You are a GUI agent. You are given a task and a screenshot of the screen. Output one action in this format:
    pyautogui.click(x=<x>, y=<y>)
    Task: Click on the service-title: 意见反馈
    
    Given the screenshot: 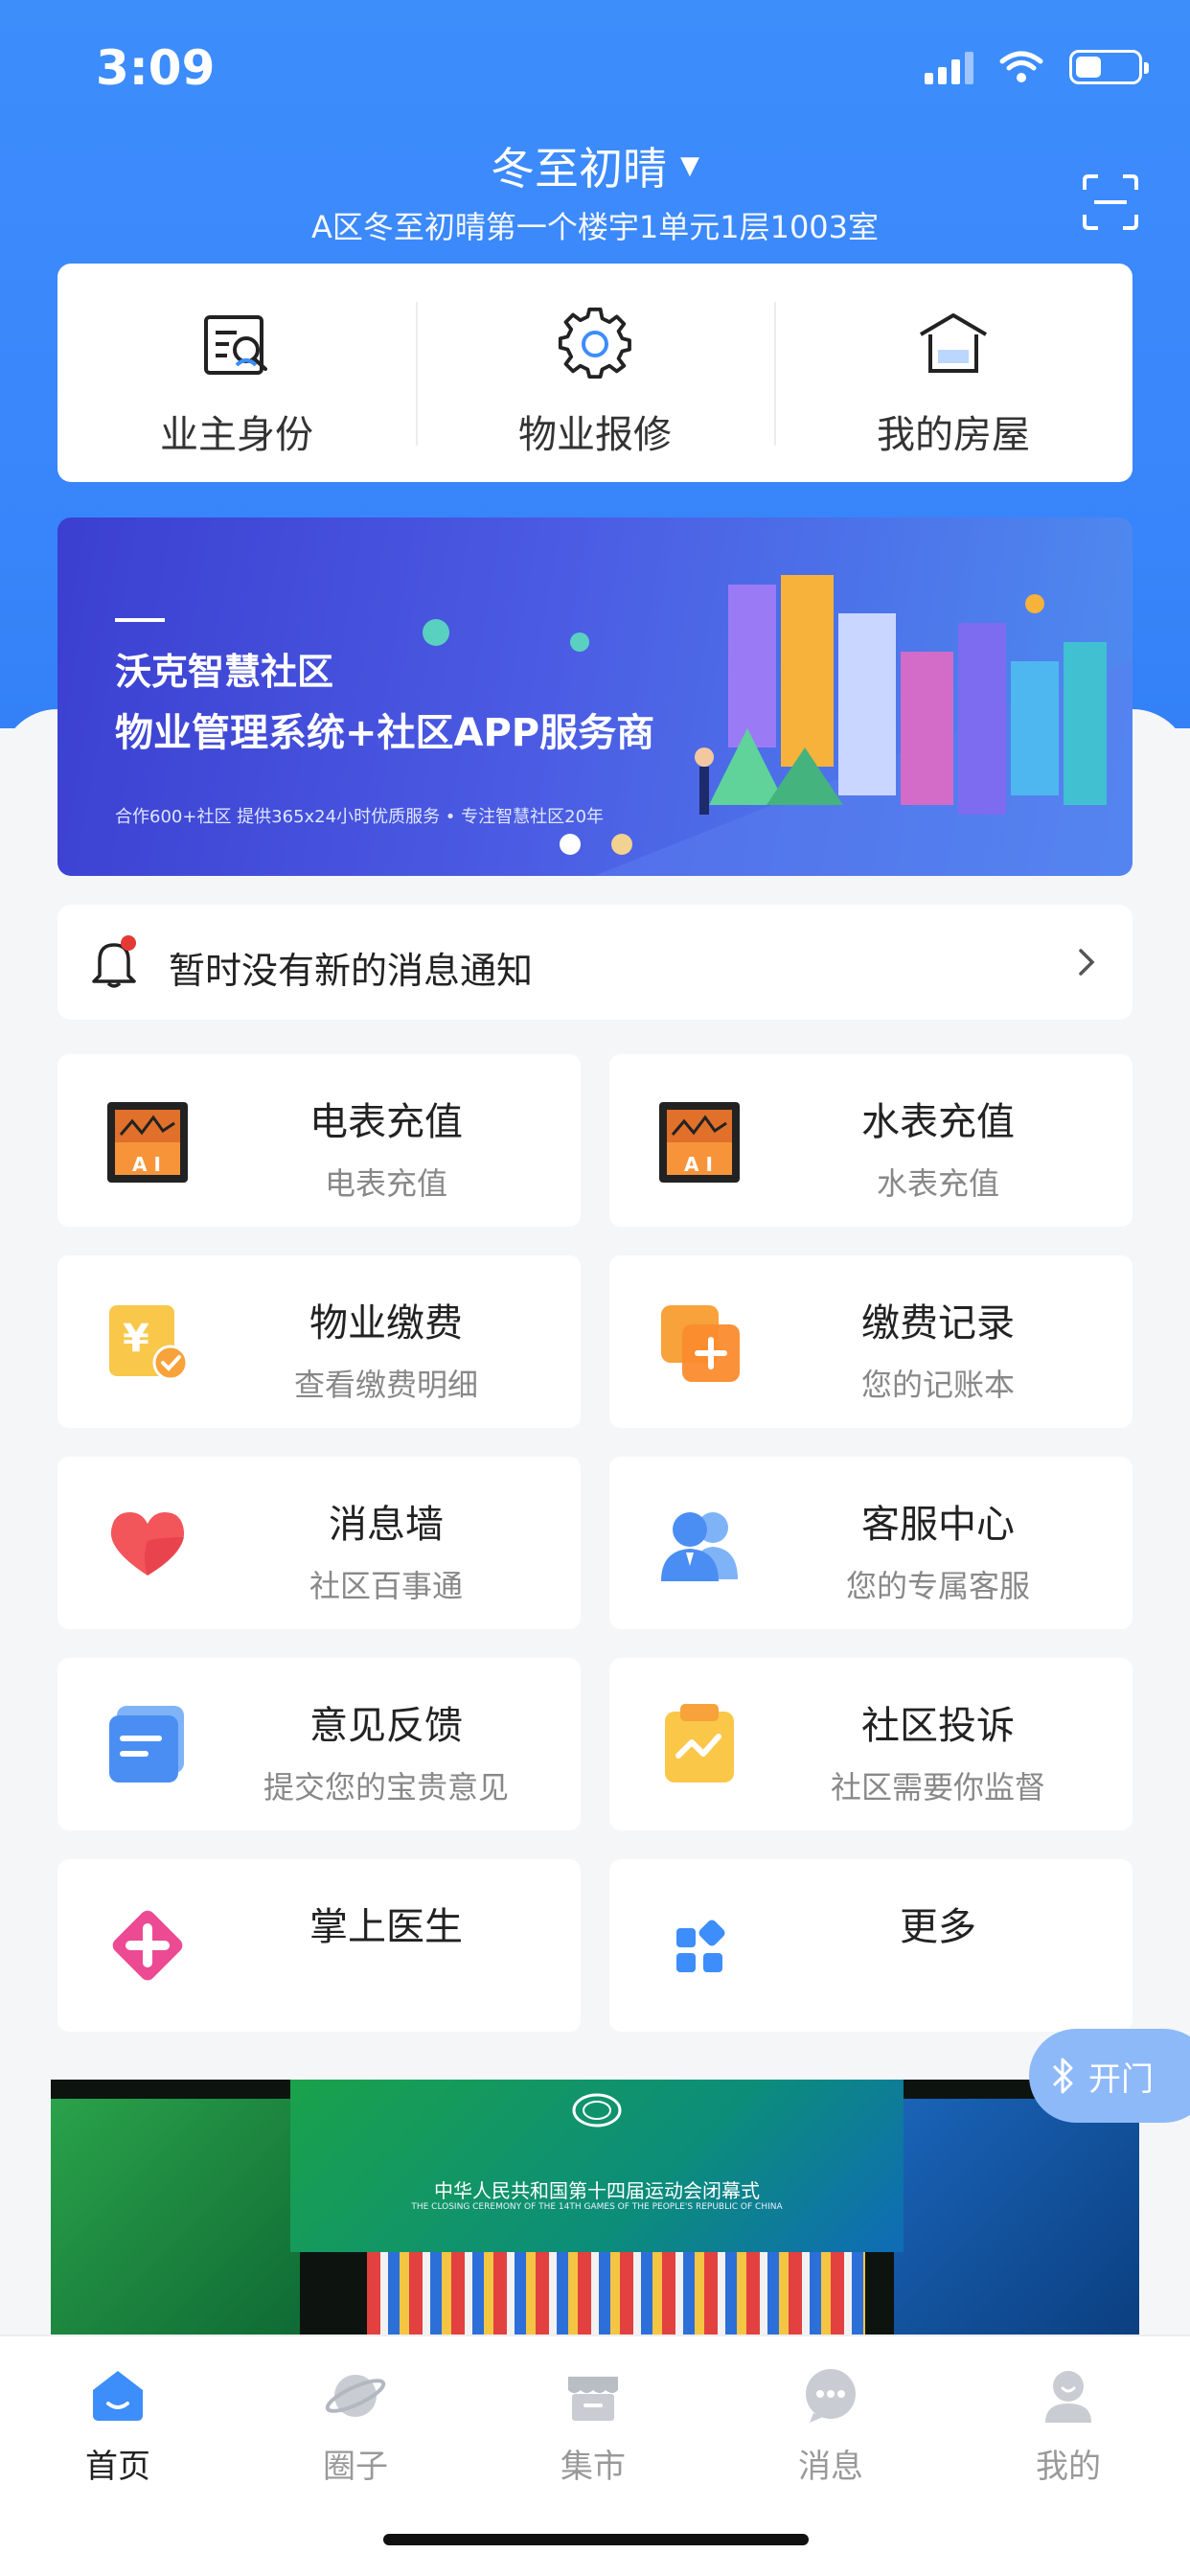 What is the action you would take?
    pyautogui.click(x=386, y=1726)
    